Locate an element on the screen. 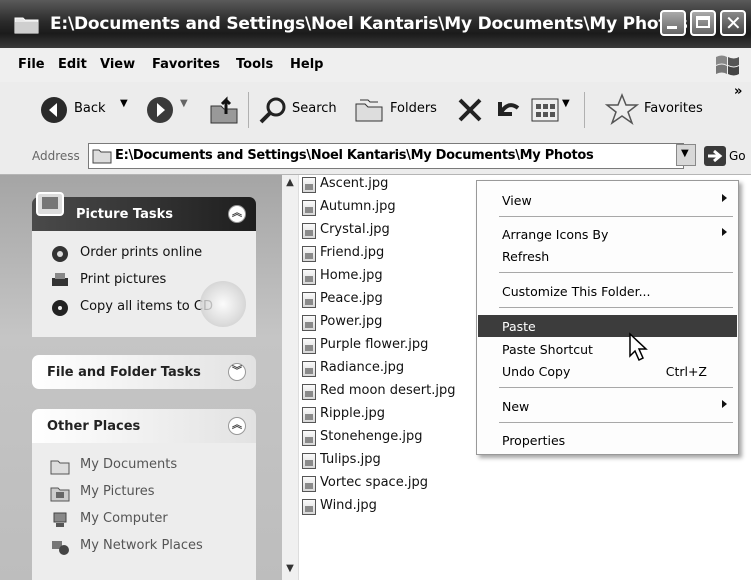 The width and height of the screenshot is (751, 580). favorites-star-icon is located at coordinates (622, 110).